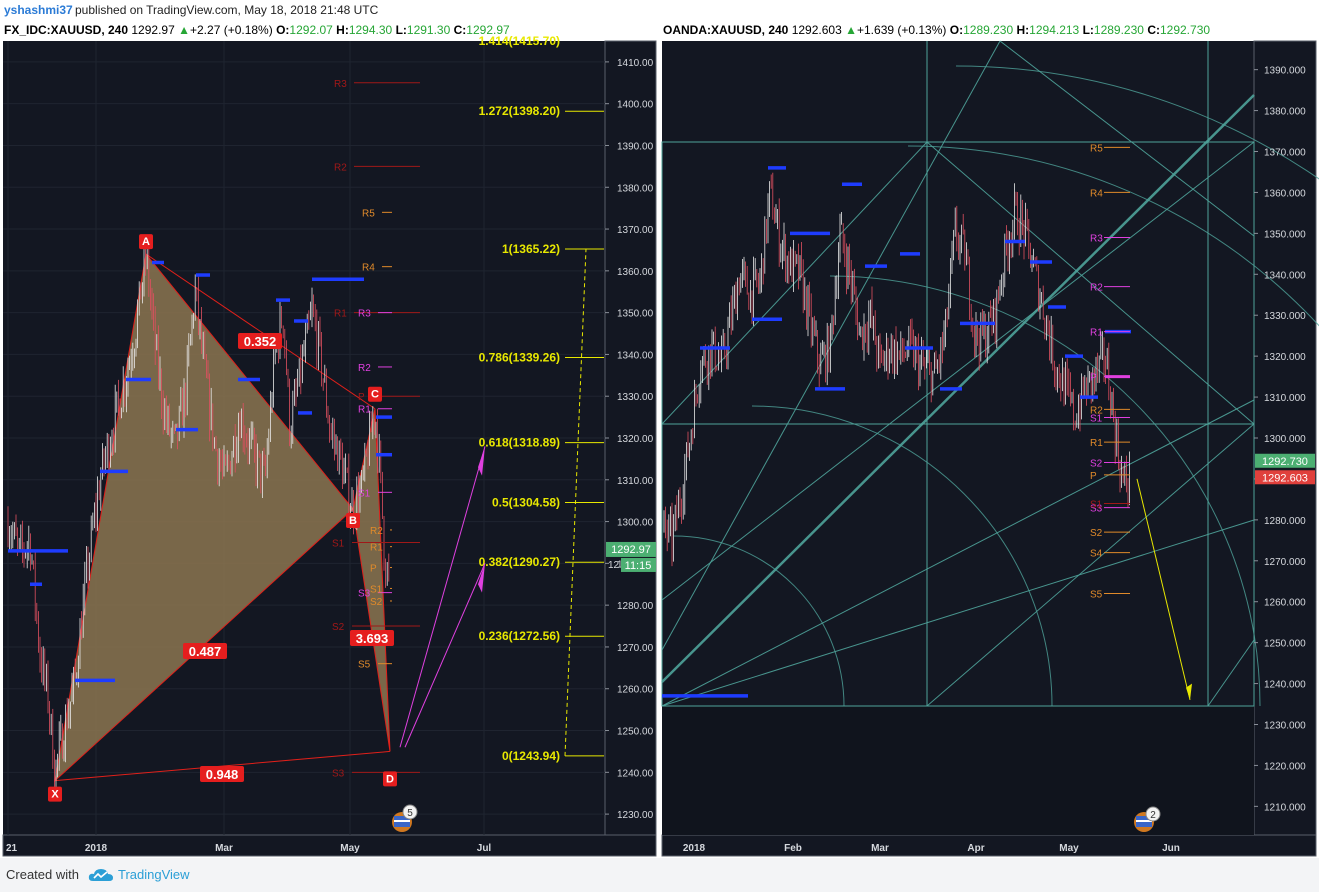 This screenshot has height=892, width=1319. Describe the element at coordinates (1153, 815) in the screenshot. I see `event-count-text: 2` at that location.